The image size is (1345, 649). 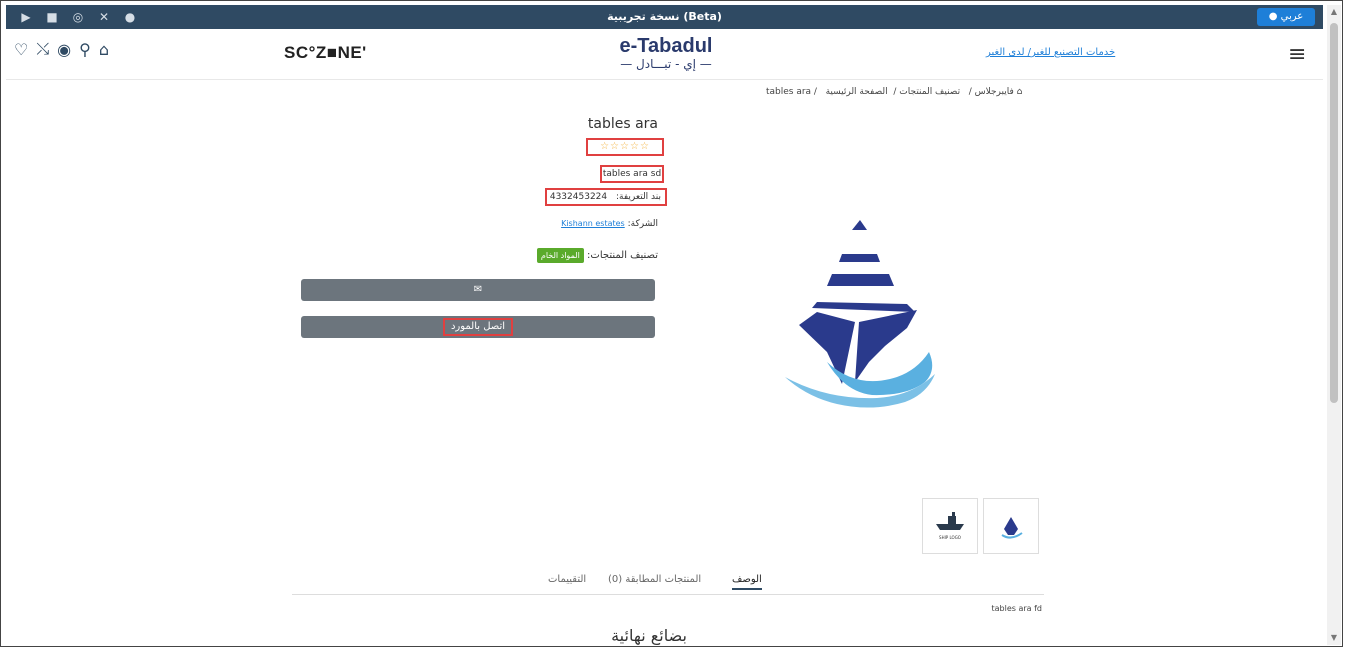 I want to click on breadcrumb-current: tables ara /, so click(x=791, y=92).